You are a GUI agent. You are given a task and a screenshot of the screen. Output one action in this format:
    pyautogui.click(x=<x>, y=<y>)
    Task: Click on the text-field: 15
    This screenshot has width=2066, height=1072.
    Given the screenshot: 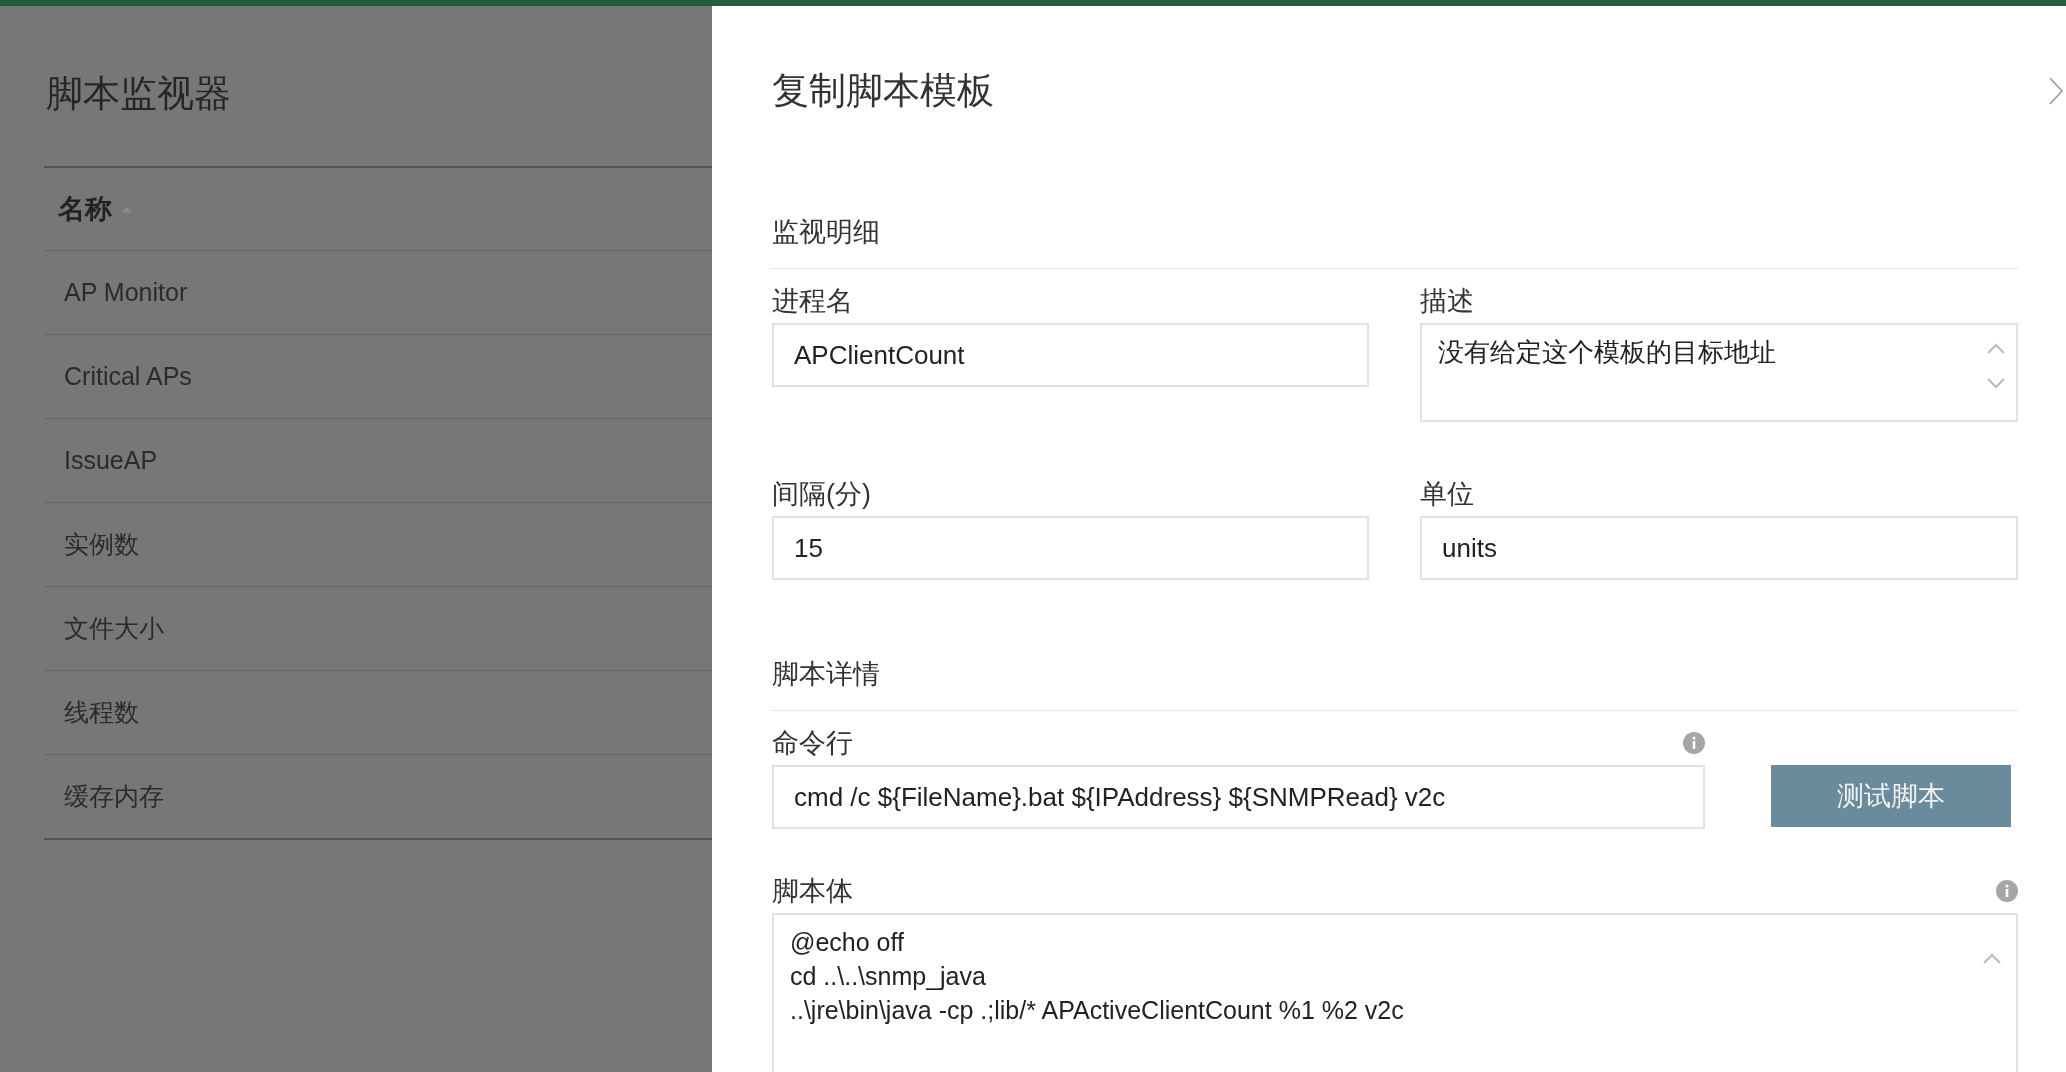 What is the action you would take?
    pyautogui.click(x=1070, y=548)
    